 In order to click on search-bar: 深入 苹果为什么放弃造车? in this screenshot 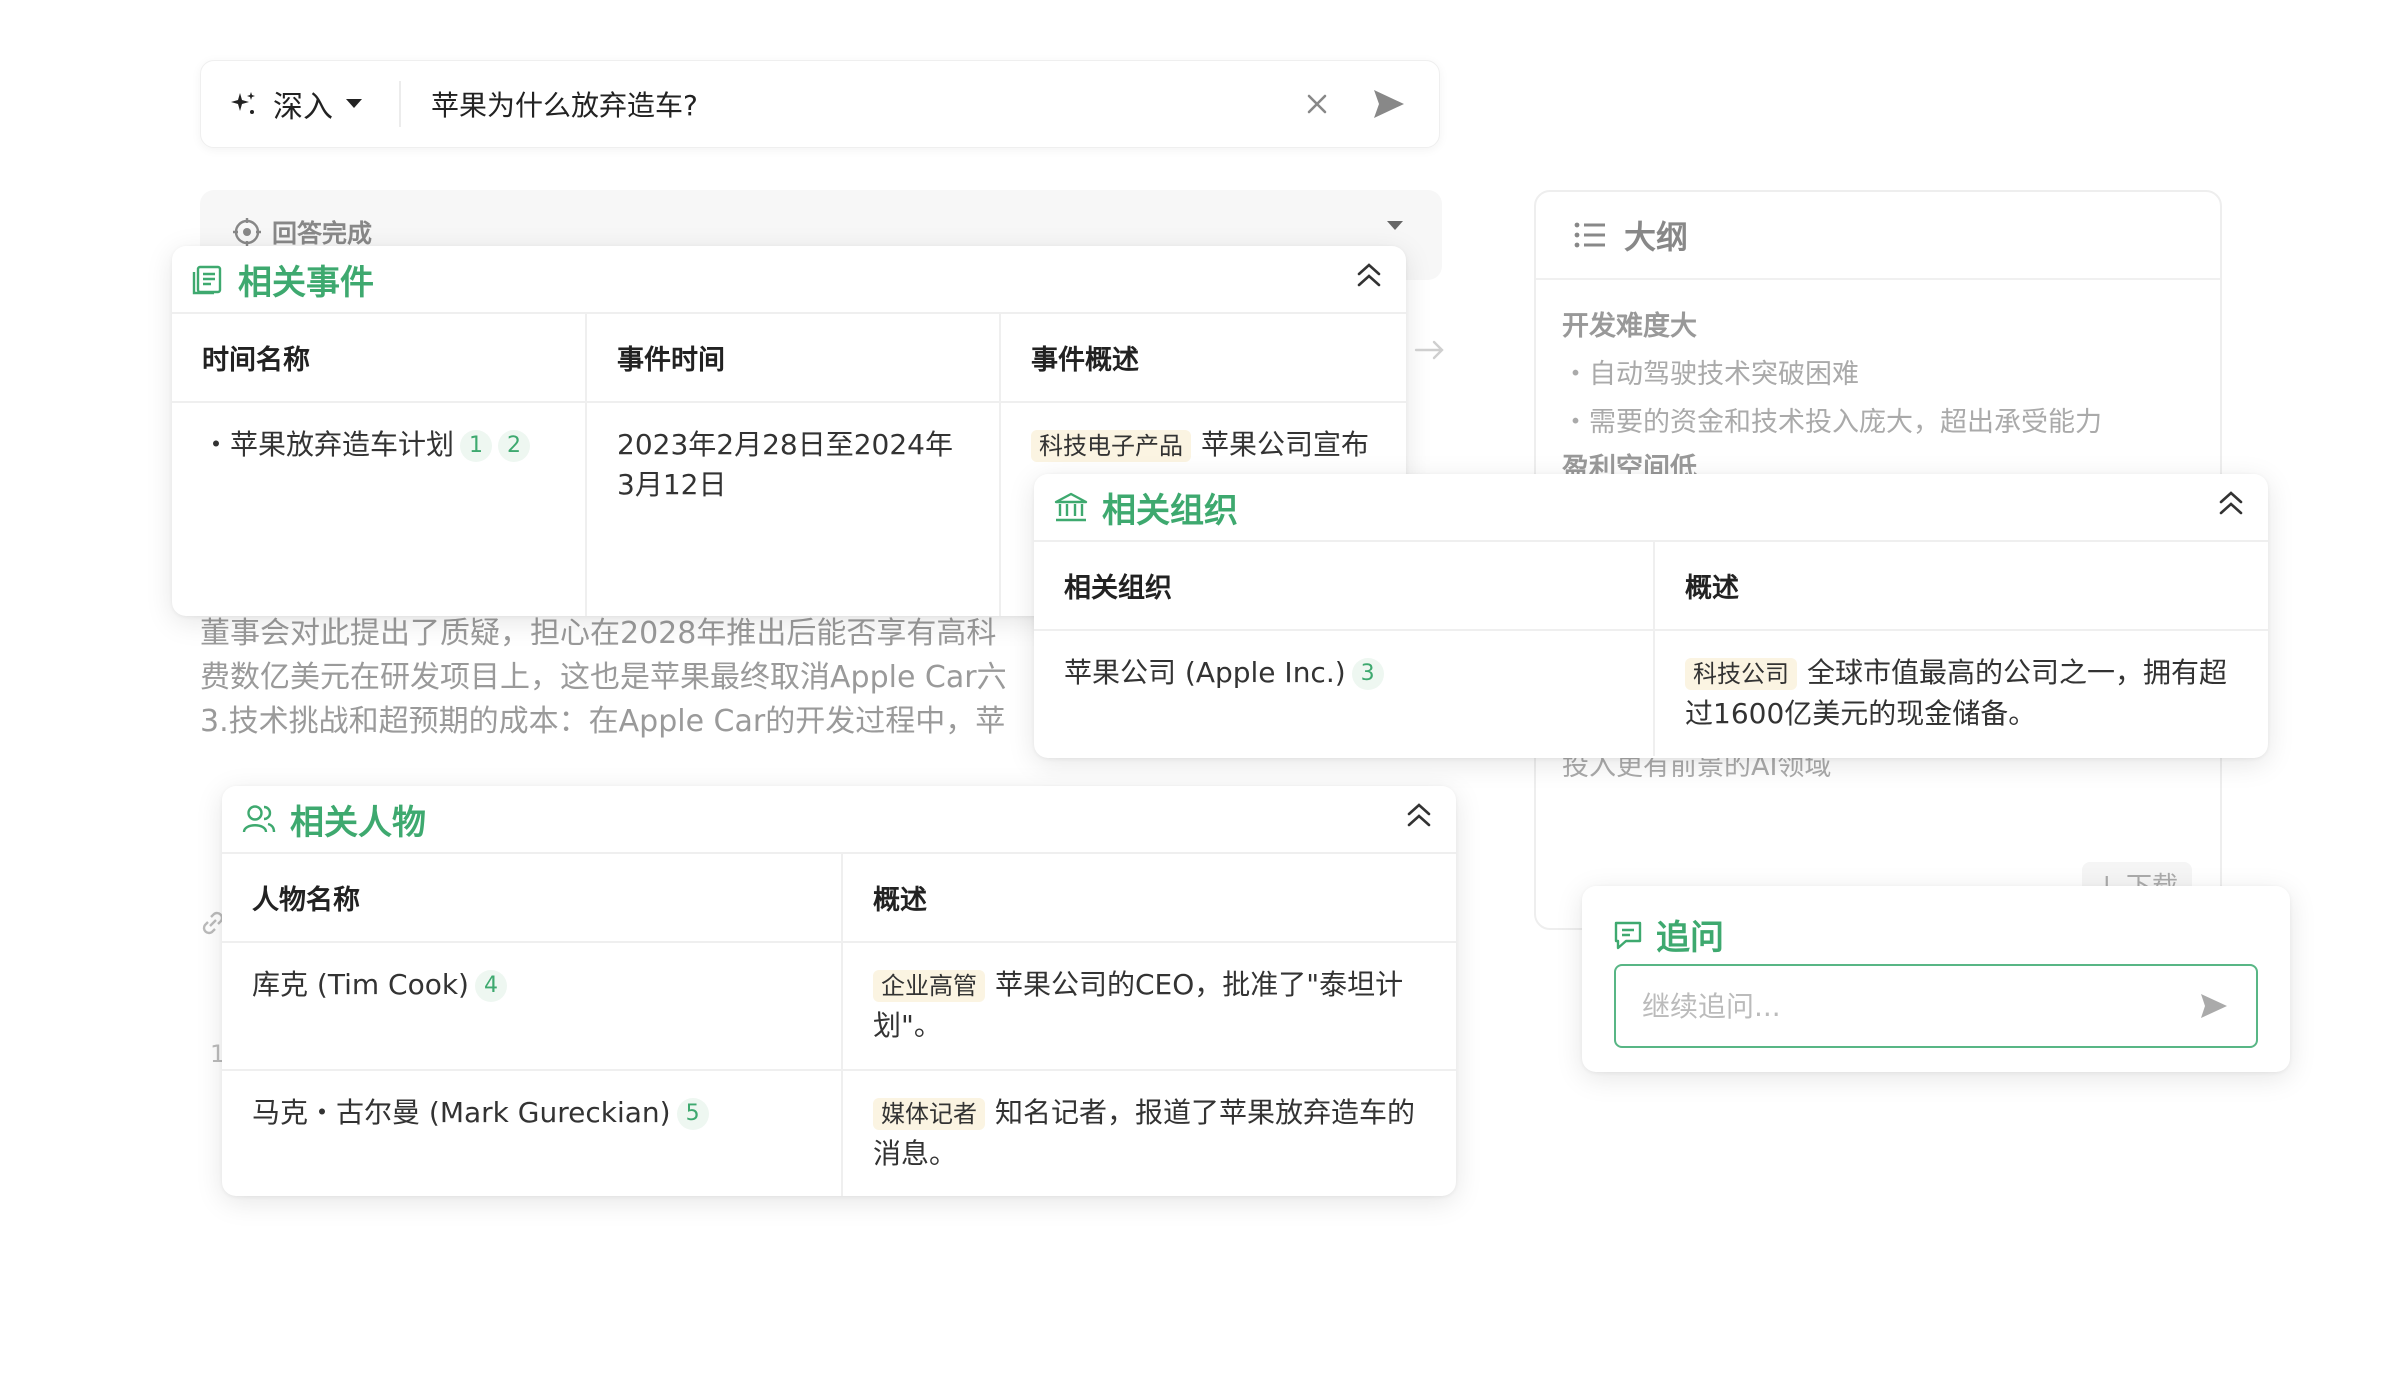, I will do `click(820, 104)`.